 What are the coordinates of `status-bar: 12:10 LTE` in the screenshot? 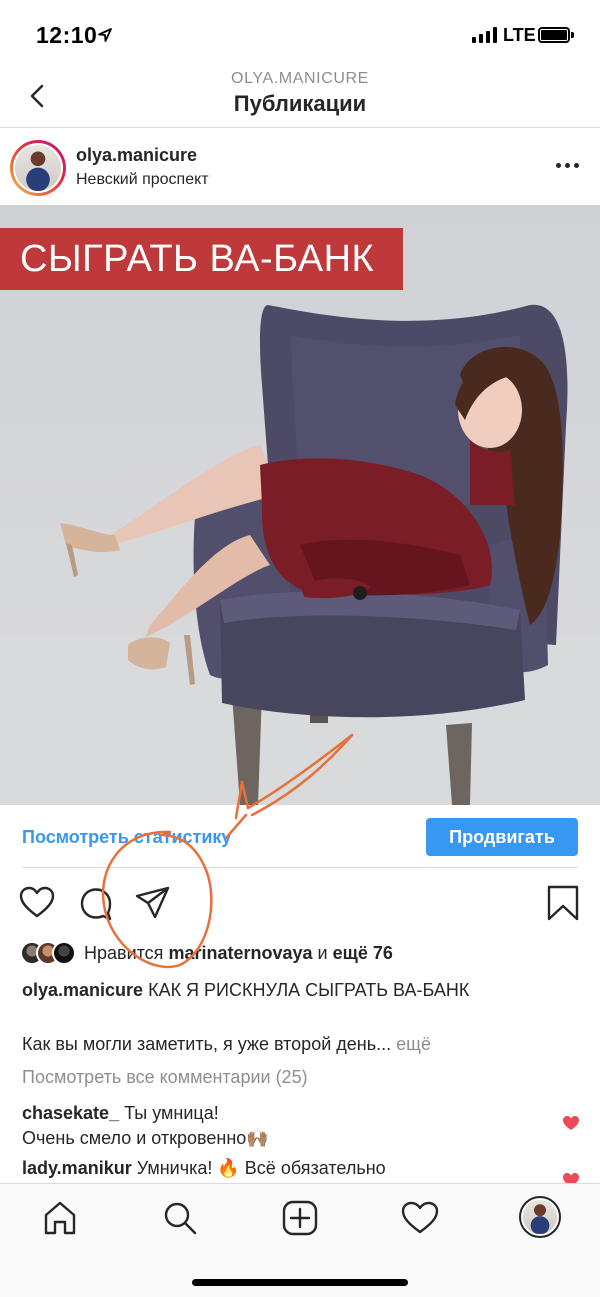 It's located at (300, 33).